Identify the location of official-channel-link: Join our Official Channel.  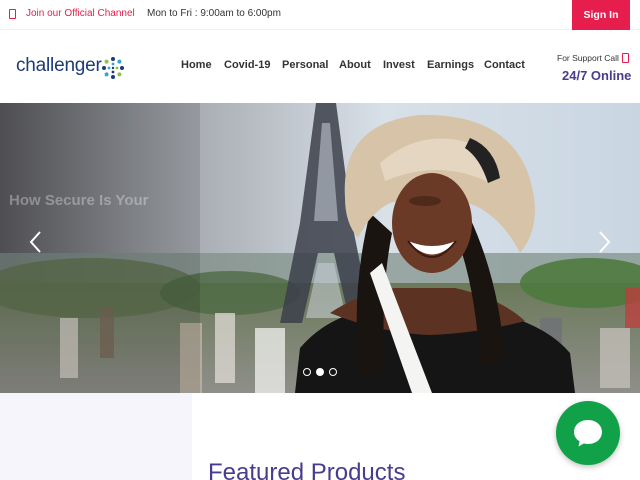
(80, 13).